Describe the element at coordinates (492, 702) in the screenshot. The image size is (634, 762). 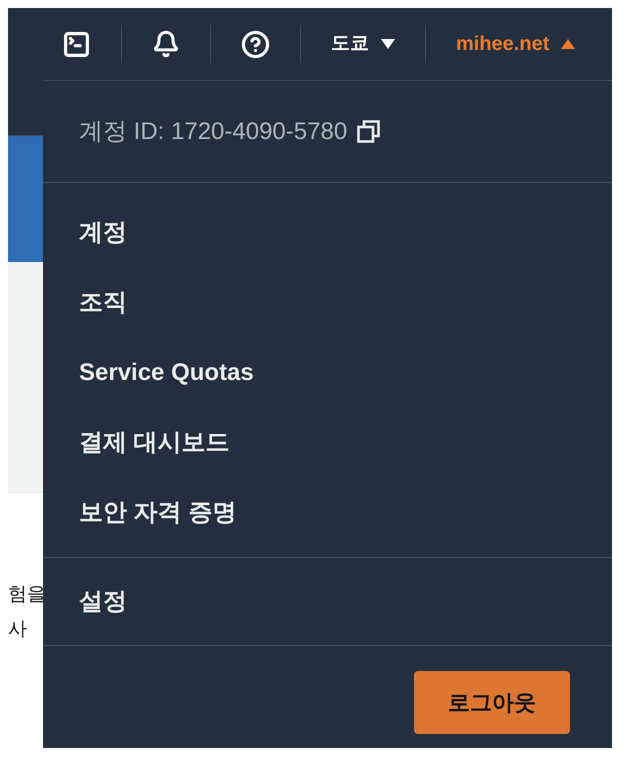
I see `logout-button: 로그아웃` at that location.